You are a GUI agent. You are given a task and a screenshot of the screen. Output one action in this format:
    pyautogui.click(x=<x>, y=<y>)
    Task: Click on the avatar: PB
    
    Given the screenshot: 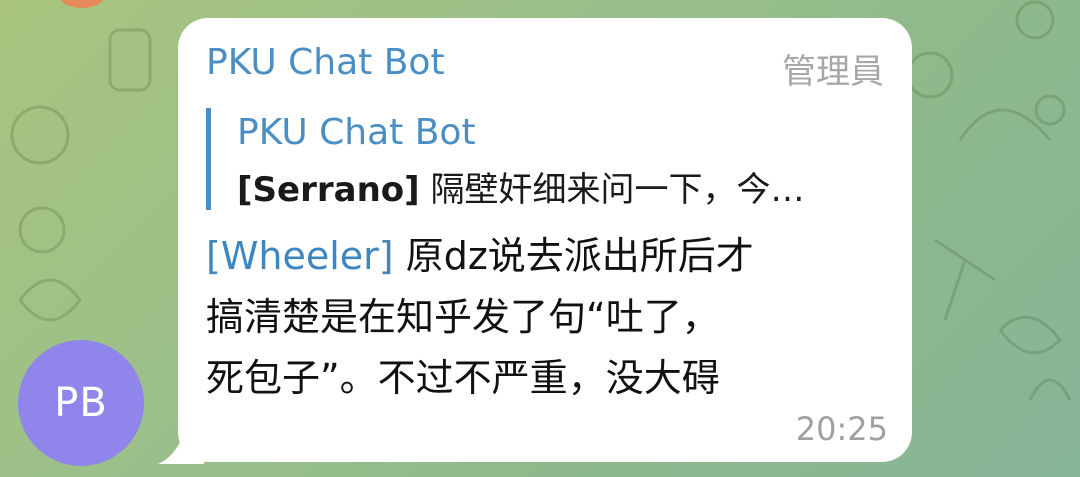 What is the action you would take?
    pyautogui.click(x=81, y=403)
    